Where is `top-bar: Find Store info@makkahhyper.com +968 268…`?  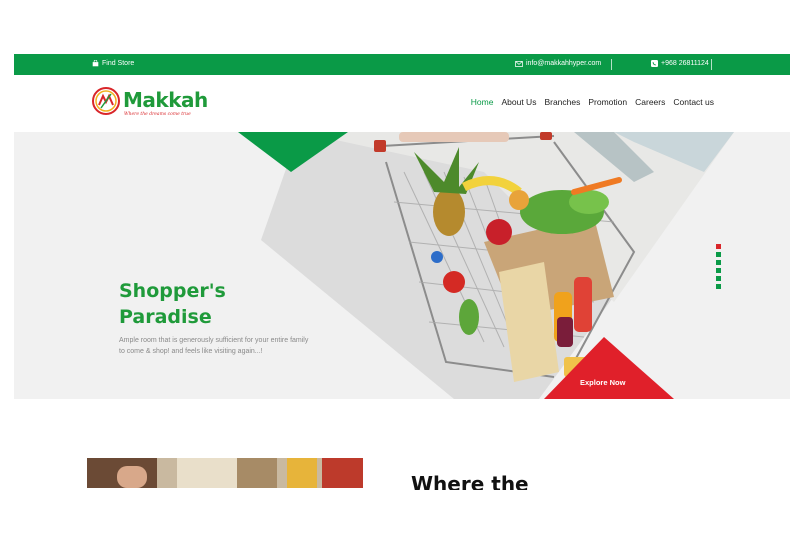
top-bar: Find Store info@makkahhyper.com +968 268… is located at coordinates (402, 64).